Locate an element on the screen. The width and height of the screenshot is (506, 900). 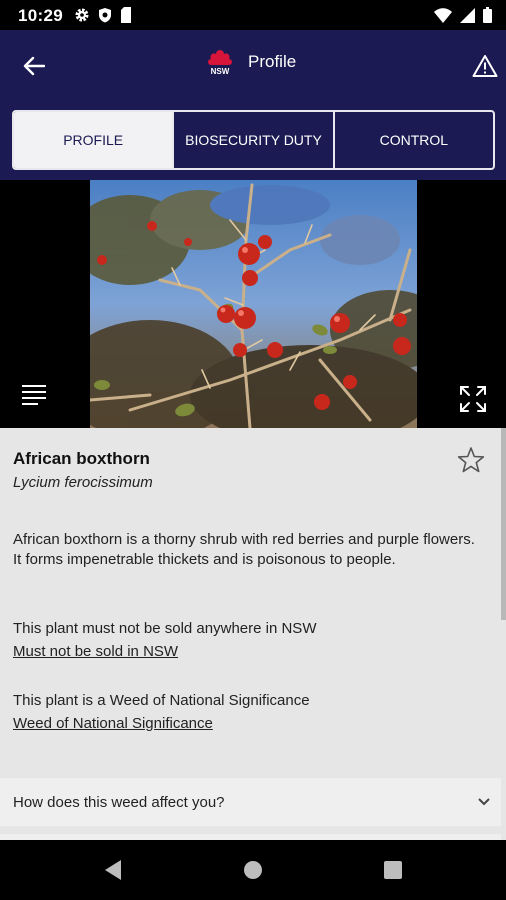
battery-icon is located at coordinates (487, 15).